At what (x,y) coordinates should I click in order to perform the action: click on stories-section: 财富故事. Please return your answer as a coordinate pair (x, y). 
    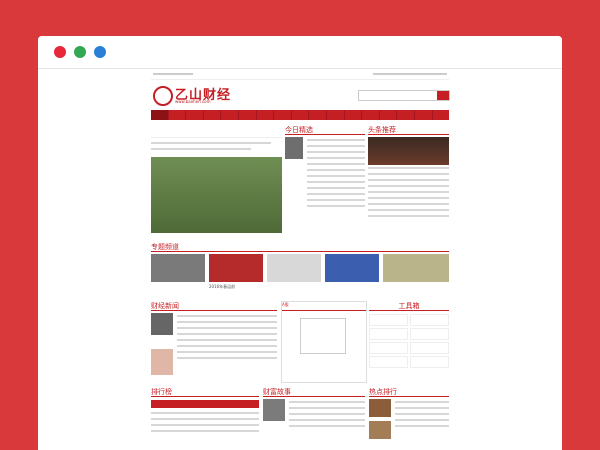
    Looking at the image, I should click on (314, 414).